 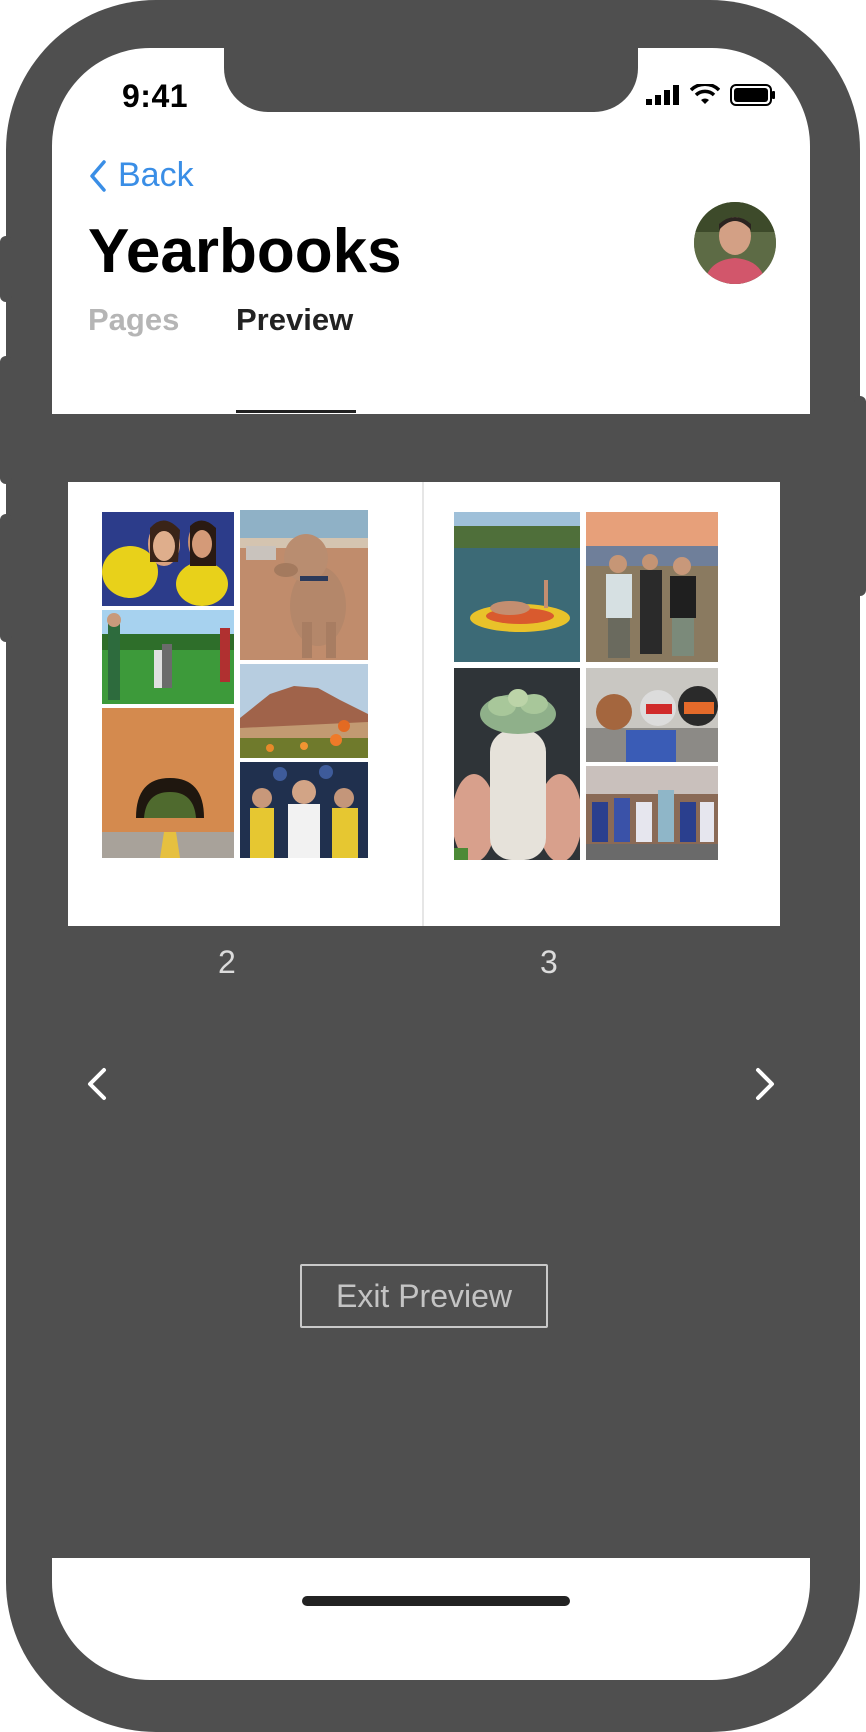 I want to click on photo-golf-green, so click(x=168, y=657).